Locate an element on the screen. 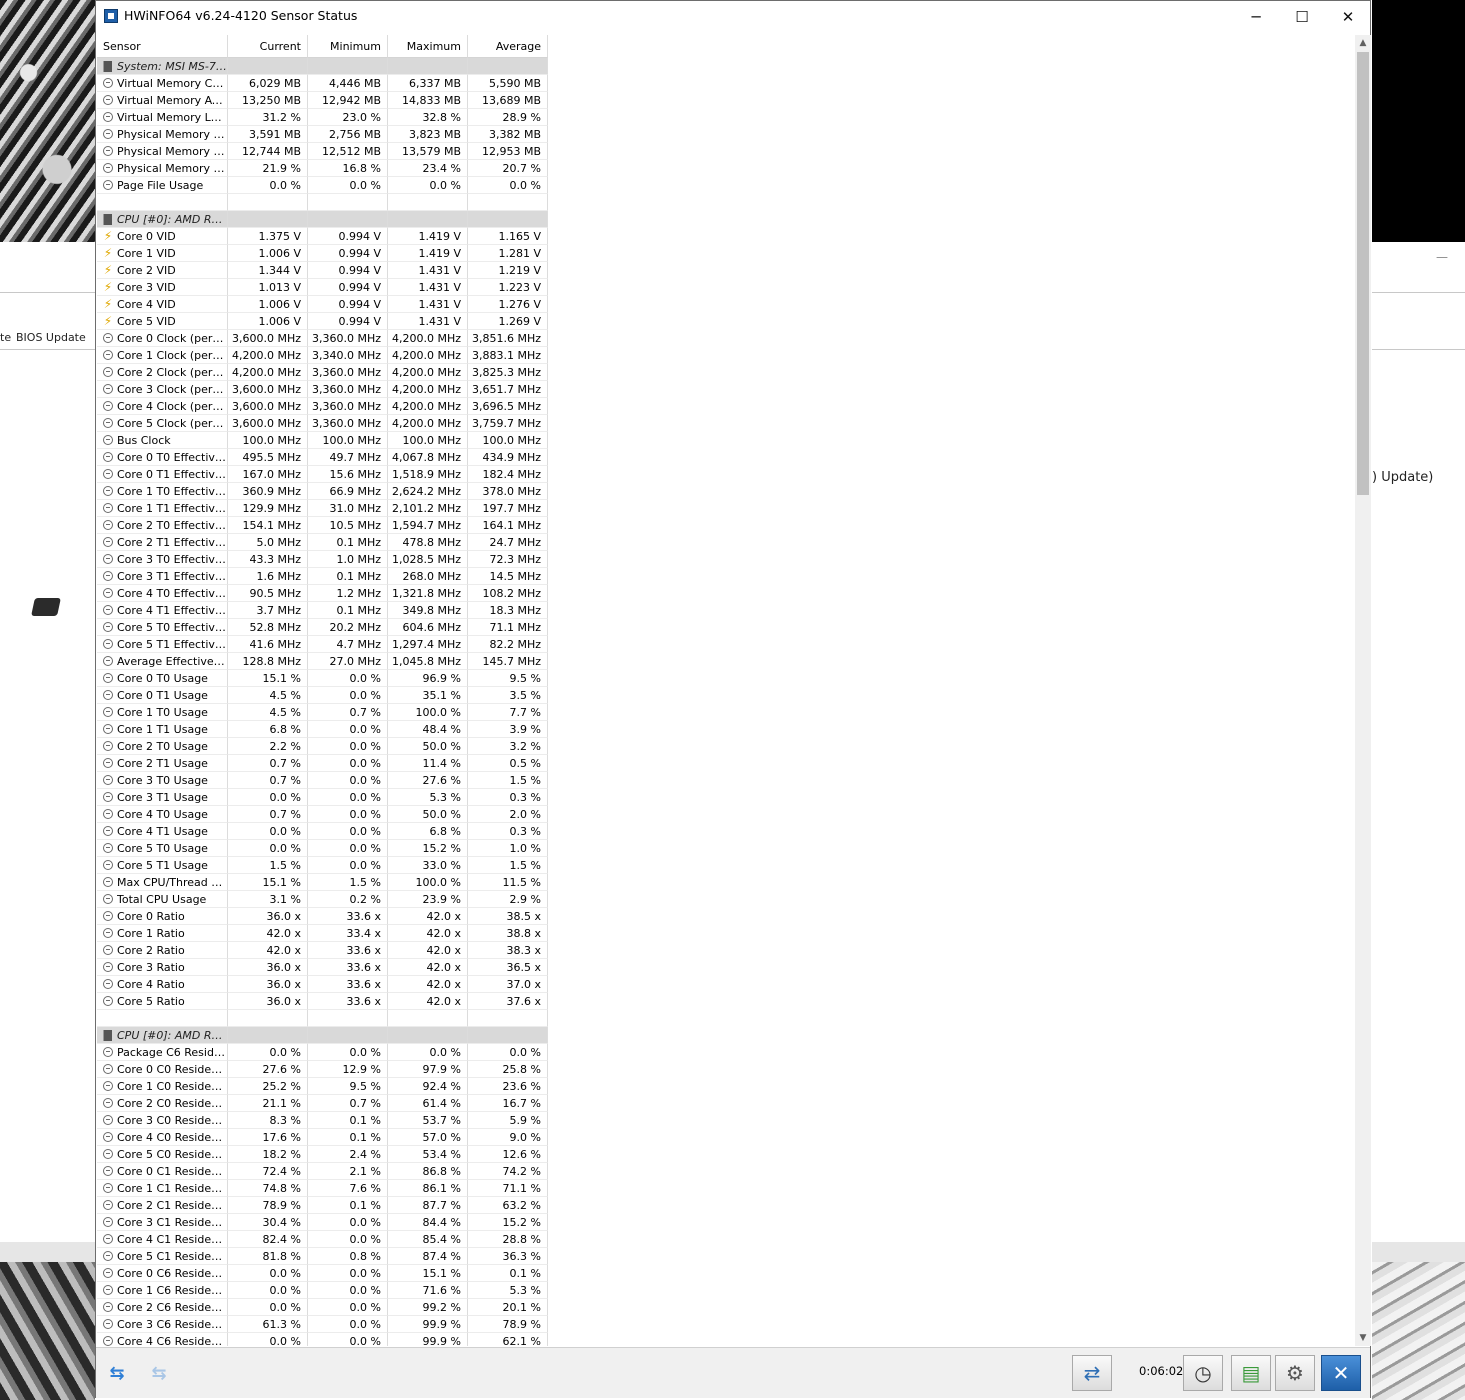 Image resolution: width=1465 pixels, height=1400 pixels. table-row: ⚡ Core 5 VID 1.006 V 0.994 V 1.431 V 1.269 V is located at coordinates (322, 321).